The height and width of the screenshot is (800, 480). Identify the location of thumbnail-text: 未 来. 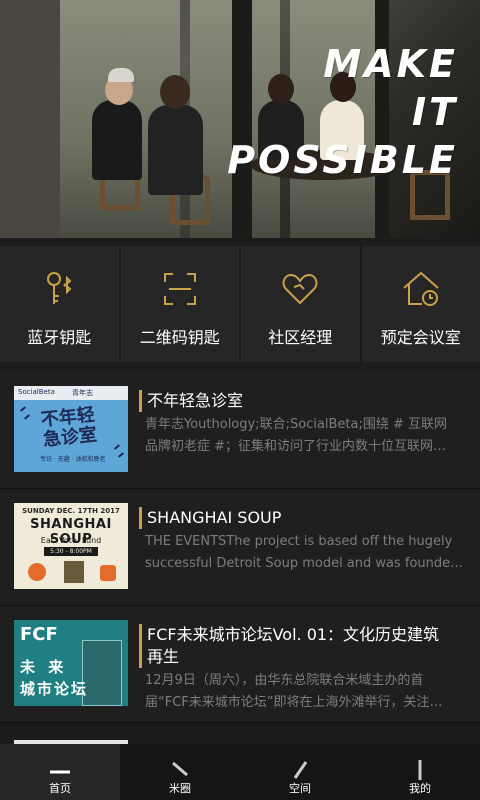
(44, 667).